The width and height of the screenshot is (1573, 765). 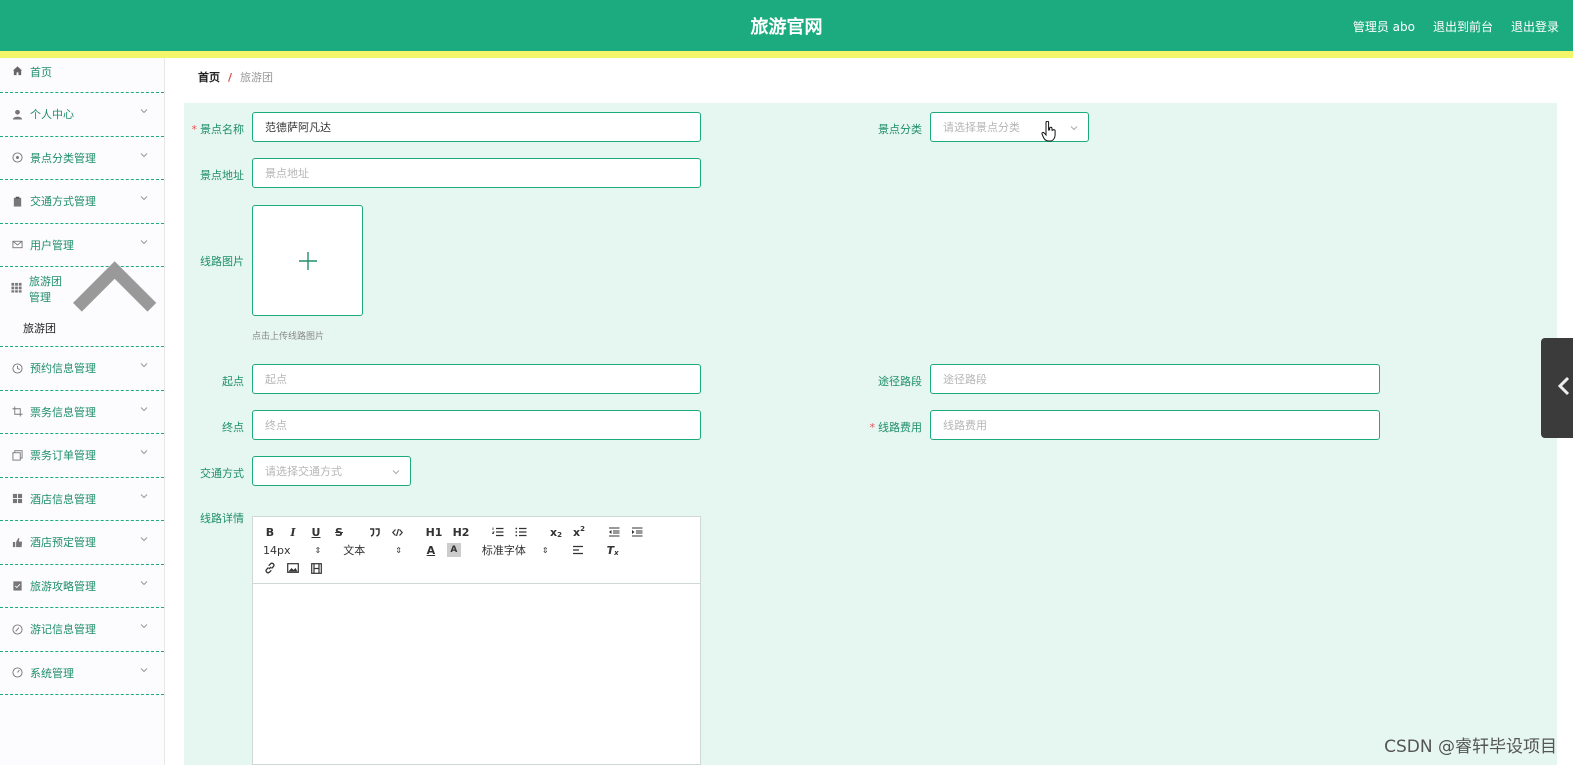 I want to click on video-icon, so click(x=316, y=568).